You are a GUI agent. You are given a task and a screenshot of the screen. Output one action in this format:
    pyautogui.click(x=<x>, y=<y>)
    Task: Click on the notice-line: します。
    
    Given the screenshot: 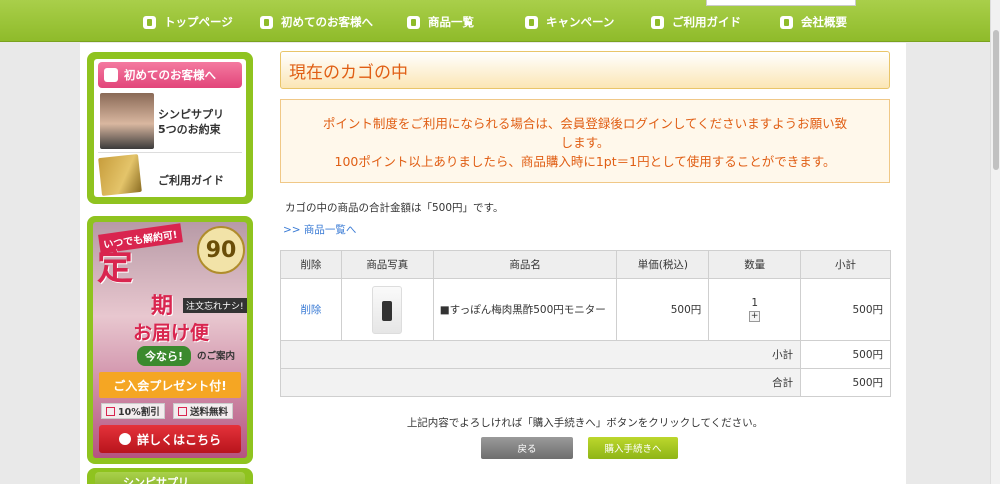 What is the action you would take?
    pyautogui.click(x=585, y=142)
    